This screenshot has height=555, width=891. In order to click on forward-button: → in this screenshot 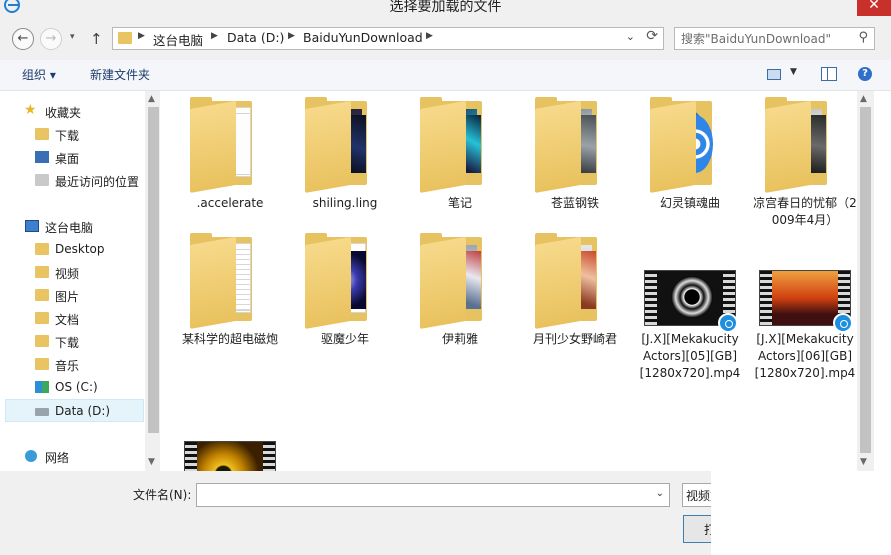, I will do `click(51, 39)`.